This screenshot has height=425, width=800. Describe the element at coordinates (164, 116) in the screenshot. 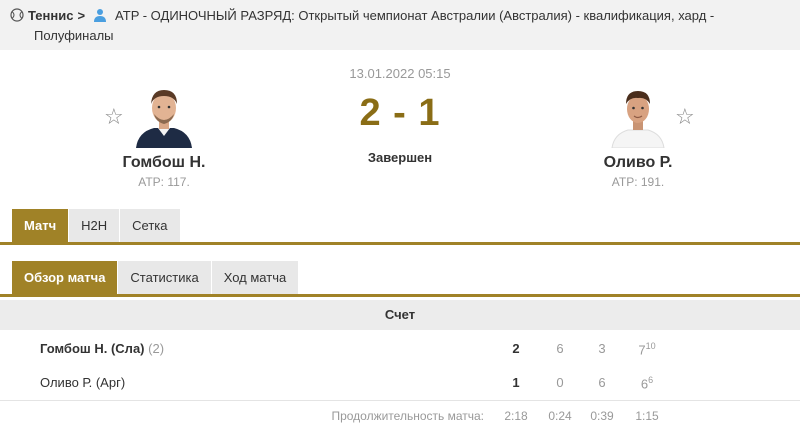

I see `home-player-avatar` at that location.